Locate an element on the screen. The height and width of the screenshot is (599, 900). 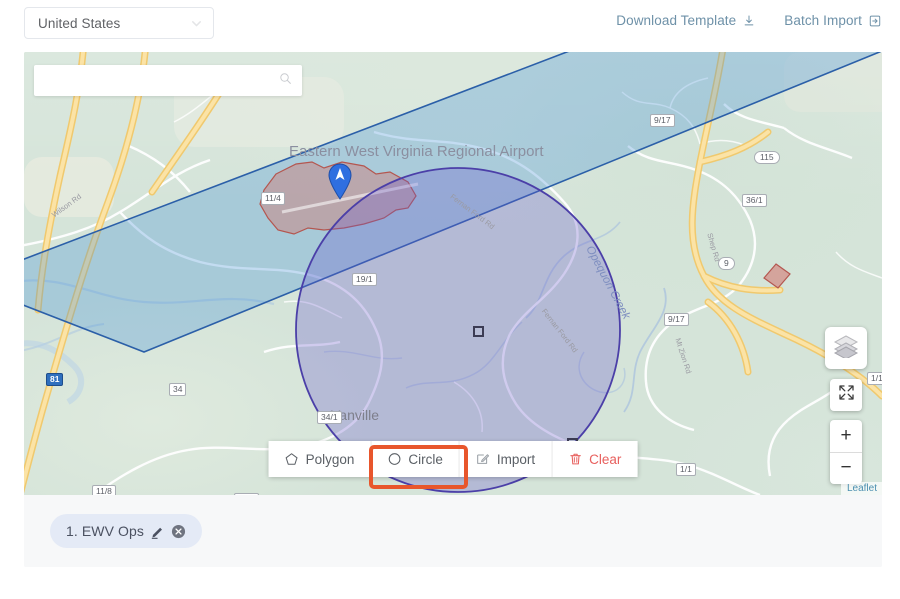
geofence-chip: 1. EWV Ops is located at coordinates (126, 531).